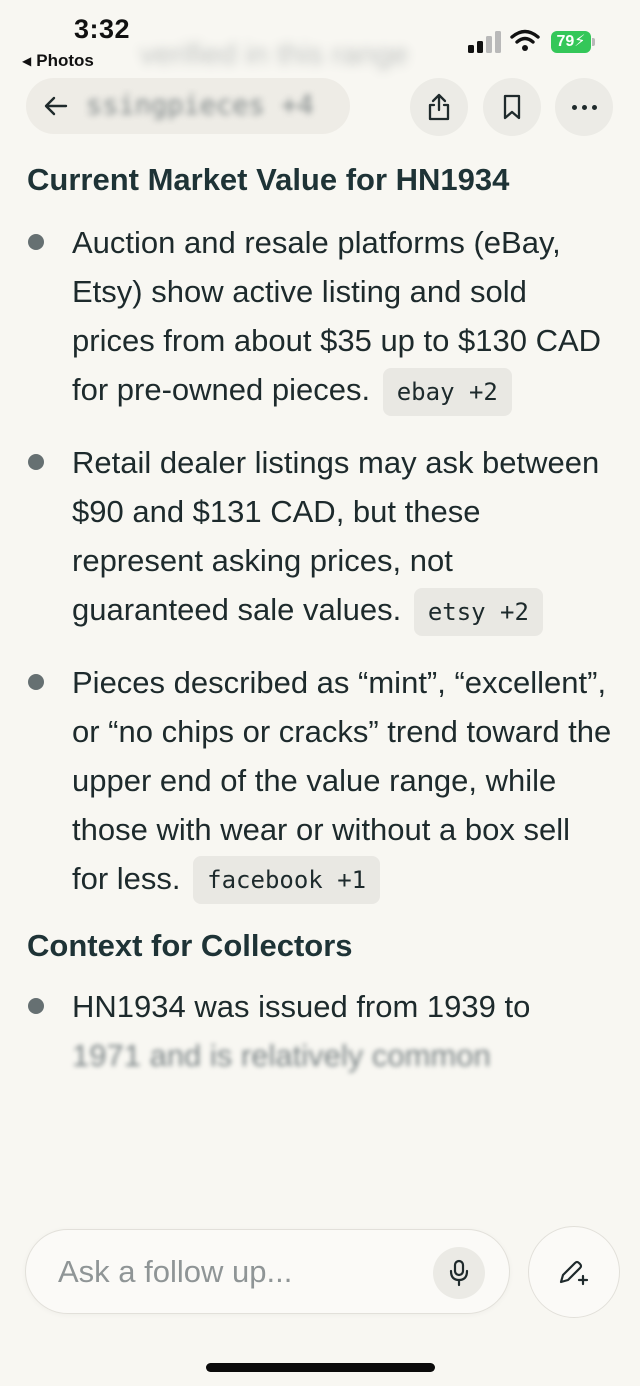  What do you see at coordinates (565, 41) in the screenshot?
I see `battery-level: 79` at bounding box center [565, 41].